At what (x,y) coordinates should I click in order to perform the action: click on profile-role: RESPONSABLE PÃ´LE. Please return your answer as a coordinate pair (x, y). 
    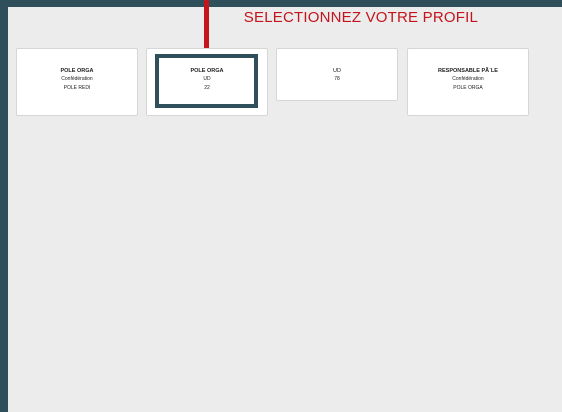
    Looking at the image, I should click on (468, 71).